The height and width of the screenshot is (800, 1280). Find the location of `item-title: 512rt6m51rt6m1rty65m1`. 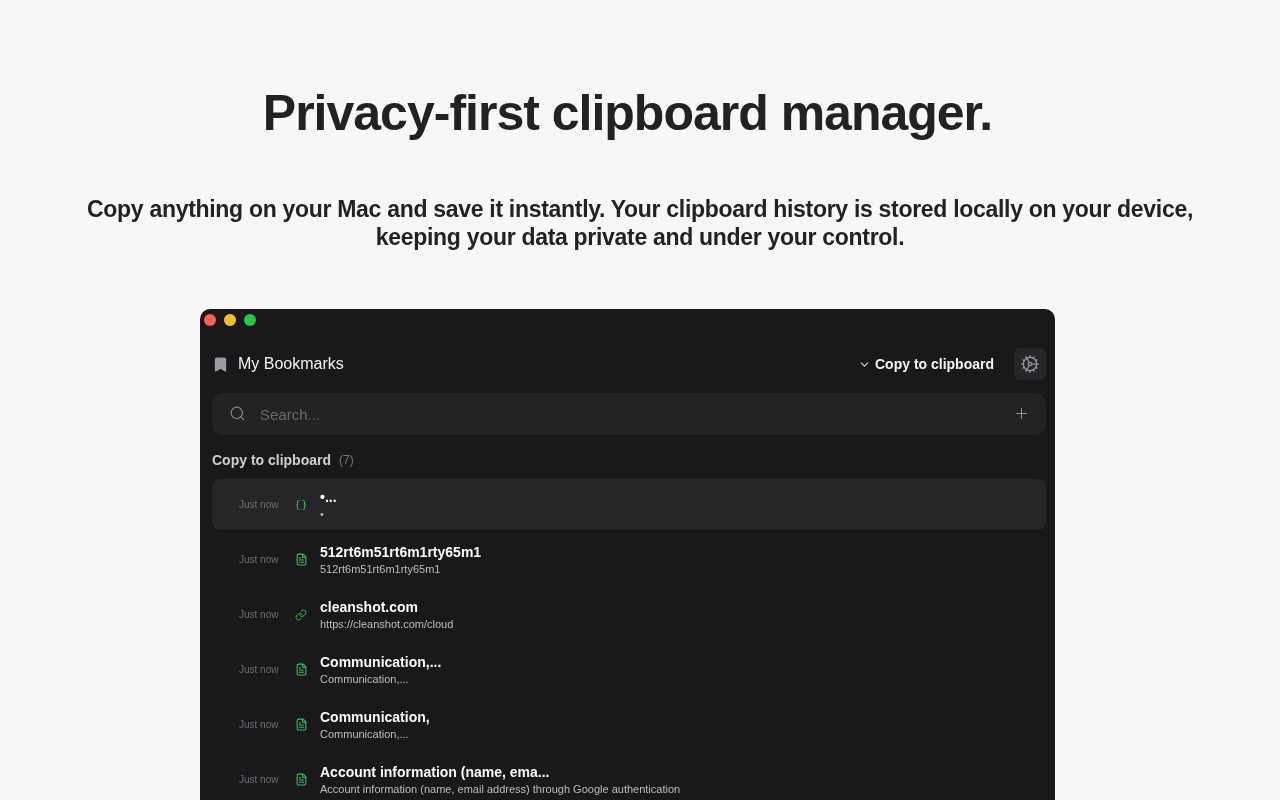

item-title: 512rt6m51rt6m1rty65m1 is located at coordinates (401, 552).